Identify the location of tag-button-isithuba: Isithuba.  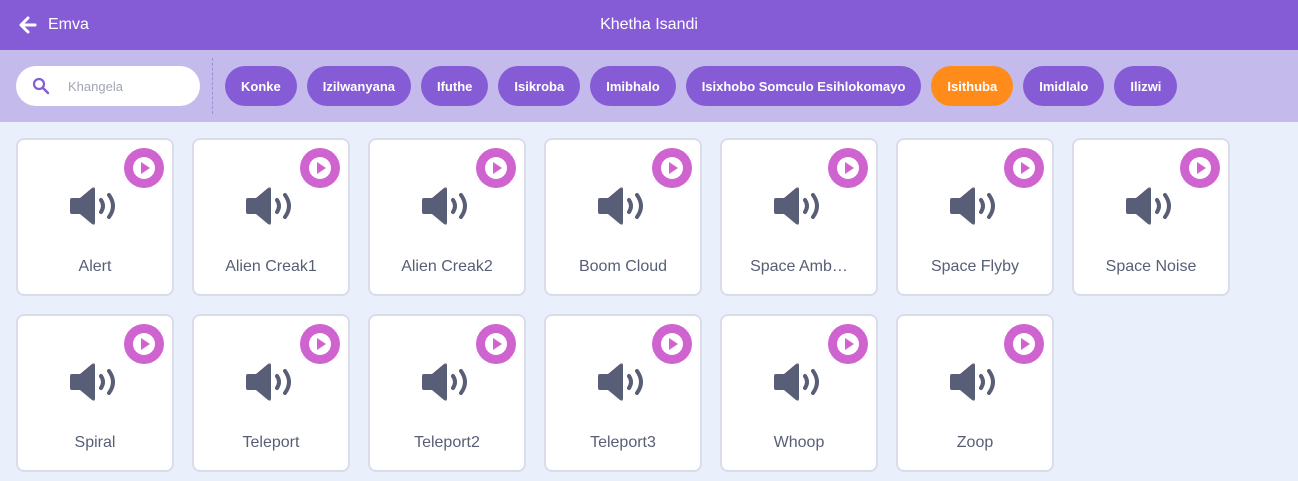
(972, 86).